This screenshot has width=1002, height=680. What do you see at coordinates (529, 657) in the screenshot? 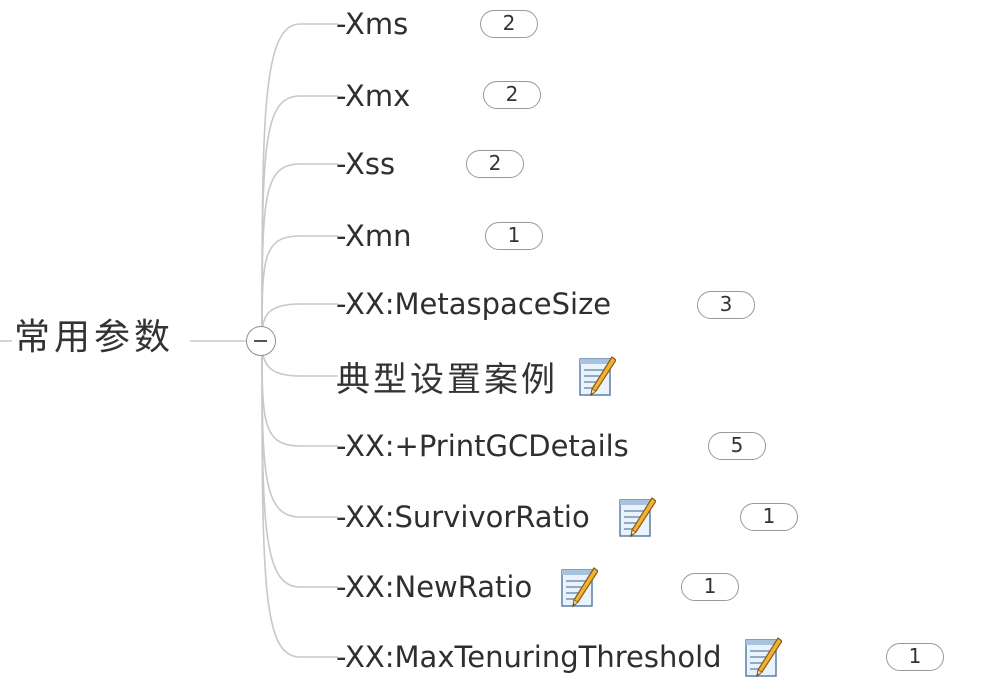
I see `topic-label: -XX:MaxTenuringThreshold` at bounding box center [529, 657].